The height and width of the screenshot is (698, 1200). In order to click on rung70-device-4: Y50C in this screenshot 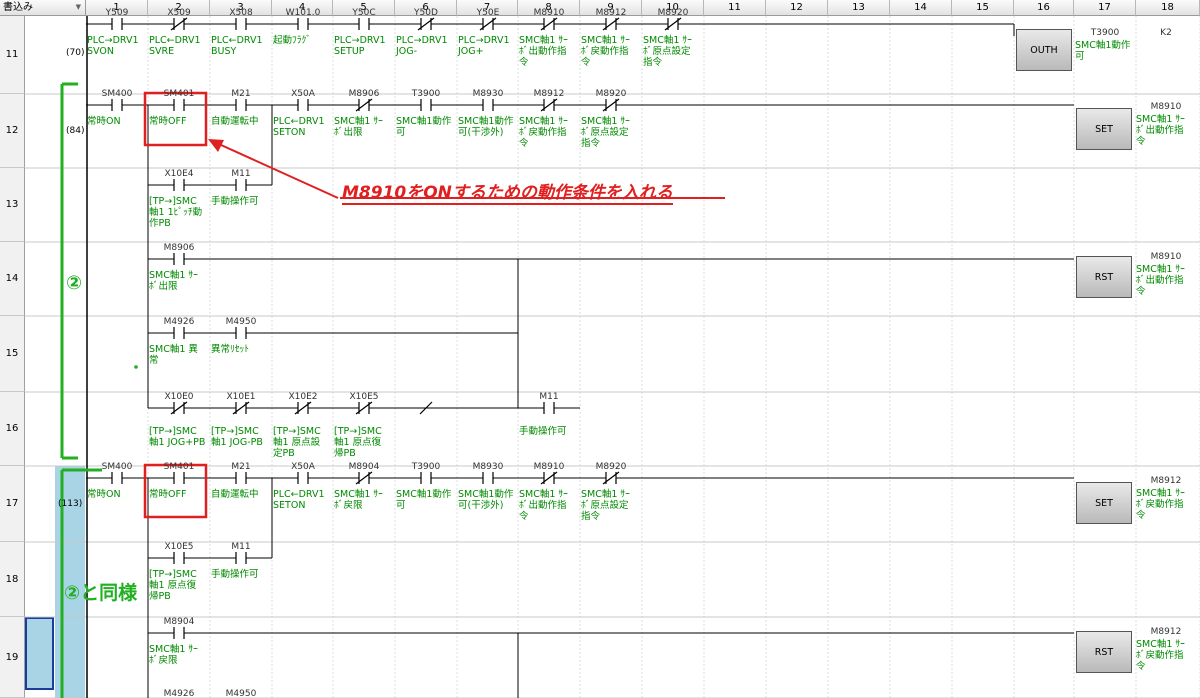, I will do `click(364, 13)`.